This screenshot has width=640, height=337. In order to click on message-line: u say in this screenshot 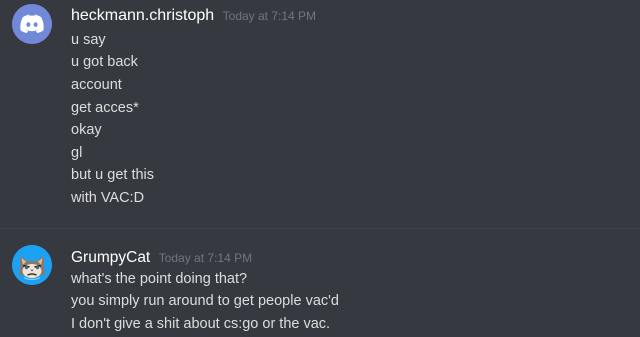, I will do `click(88, 40)`.